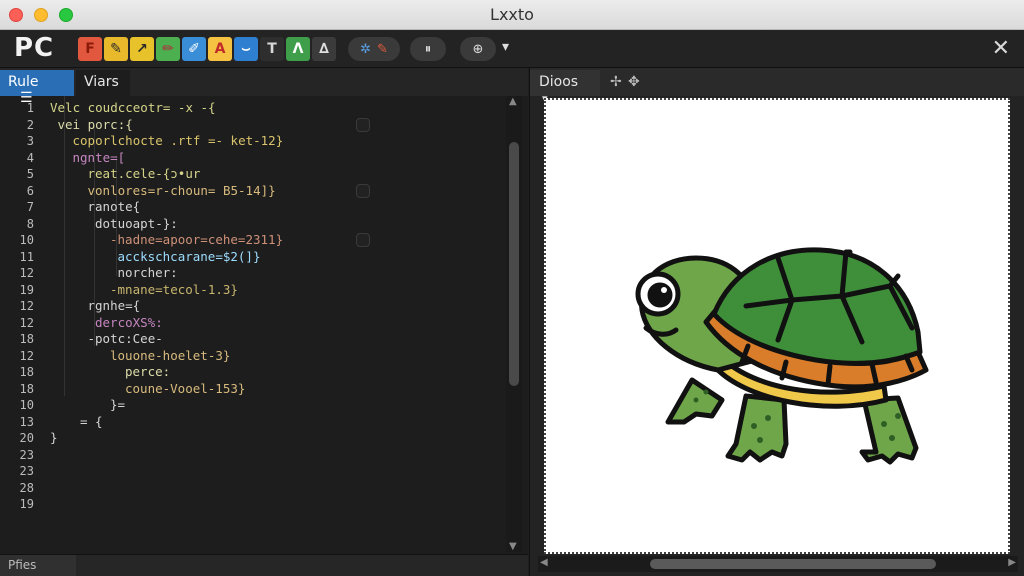  Describe the element at coordinates (117, 405) in the screenshot. I see `code-line: }=` at that location.